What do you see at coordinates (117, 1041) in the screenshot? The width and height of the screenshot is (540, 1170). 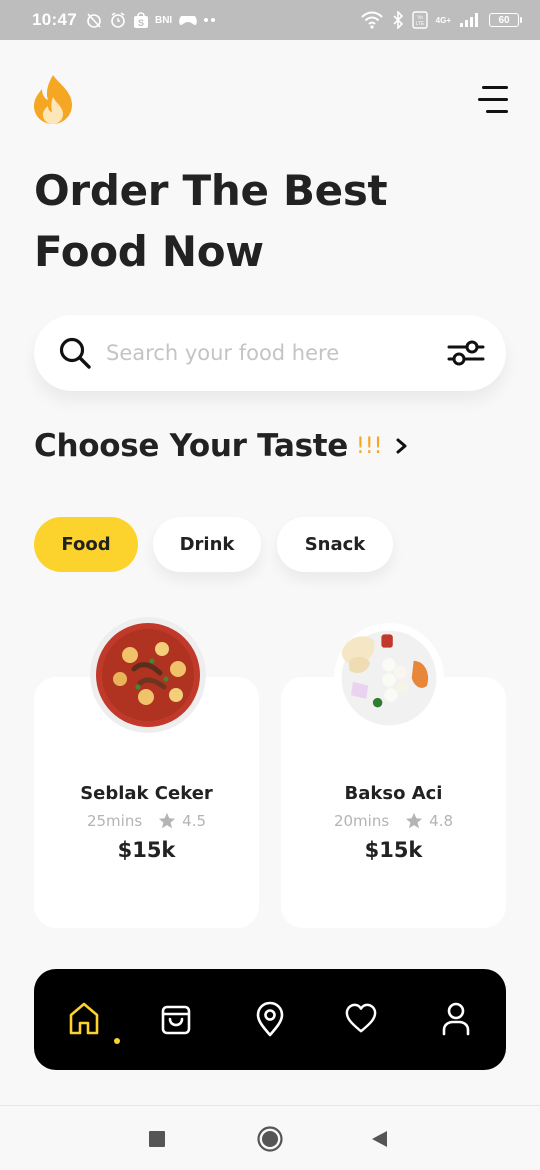 I see `active-nav-indicator` at bounding box center [117, 1041].